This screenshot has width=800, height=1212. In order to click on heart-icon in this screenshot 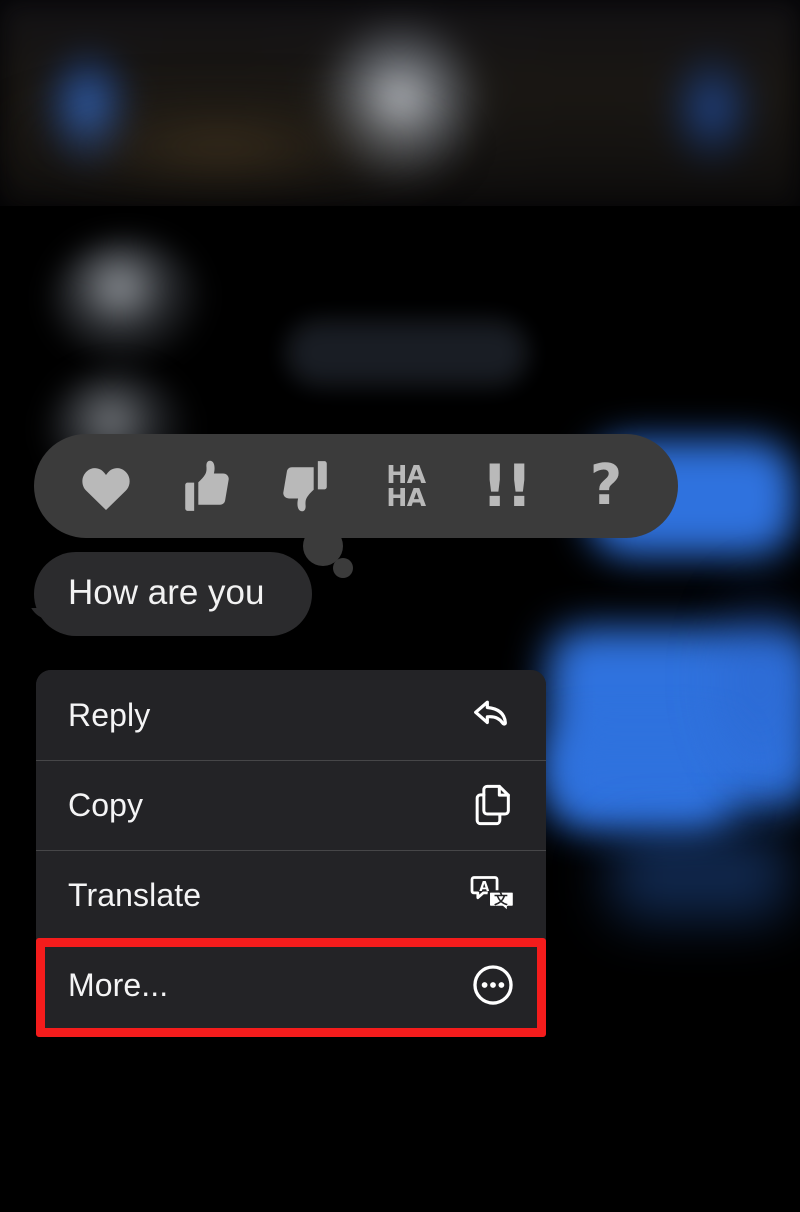, I will do `click(106, 486)`.